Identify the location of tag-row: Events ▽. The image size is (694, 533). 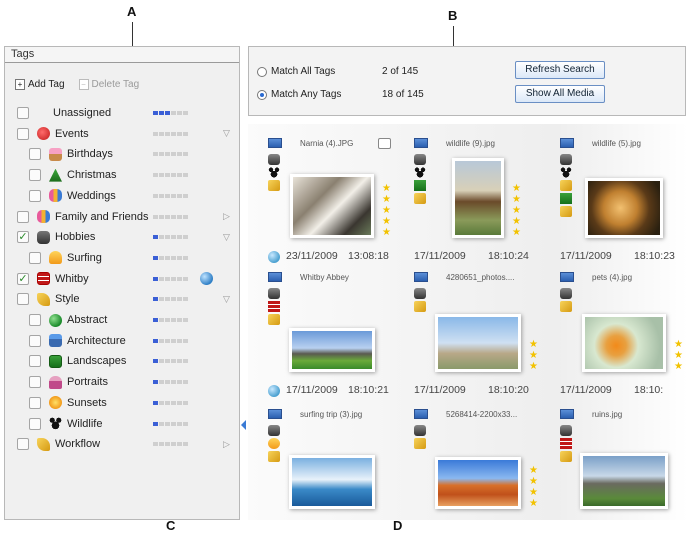
(123, 134).